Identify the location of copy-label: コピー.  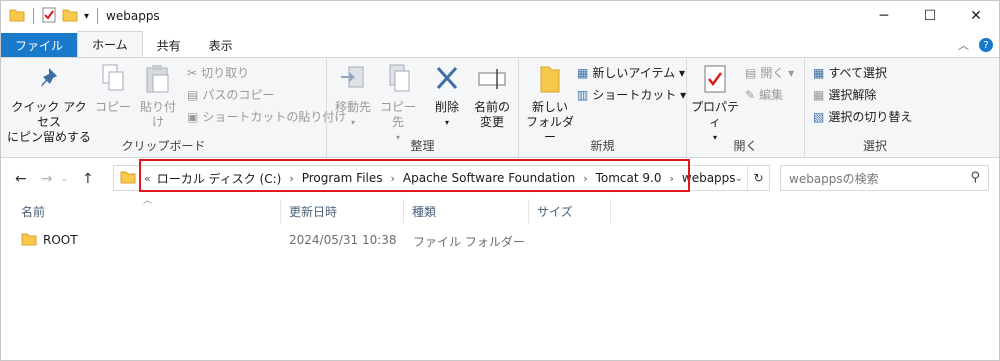
(112, 107).